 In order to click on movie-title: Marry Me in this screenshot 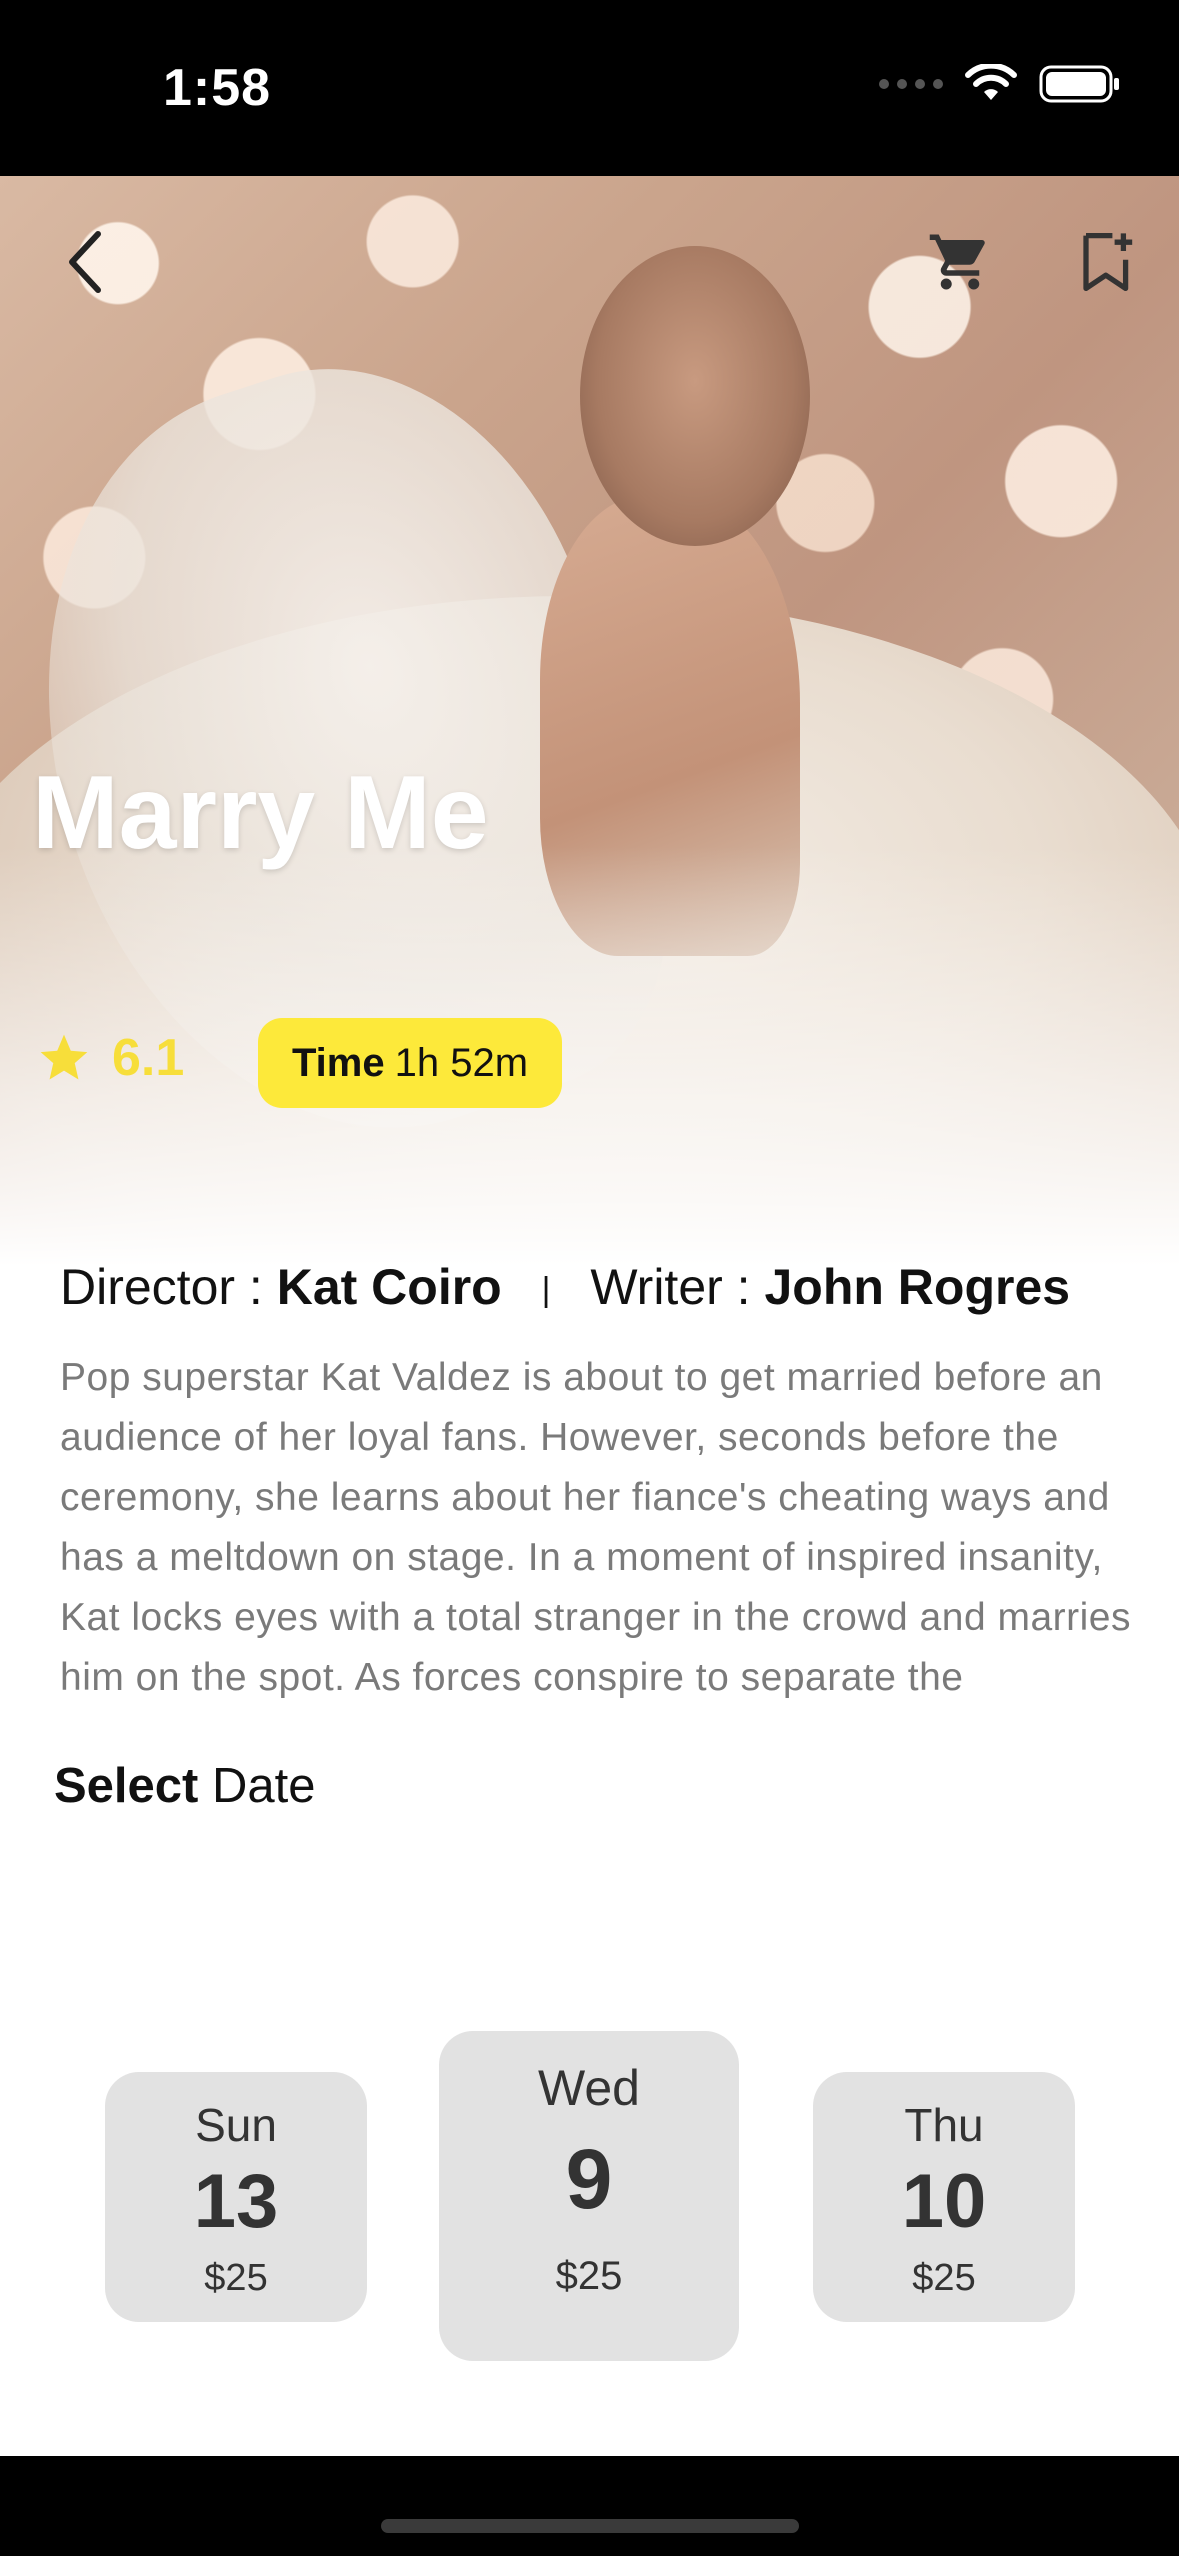, I will do `click(260, 813)`.